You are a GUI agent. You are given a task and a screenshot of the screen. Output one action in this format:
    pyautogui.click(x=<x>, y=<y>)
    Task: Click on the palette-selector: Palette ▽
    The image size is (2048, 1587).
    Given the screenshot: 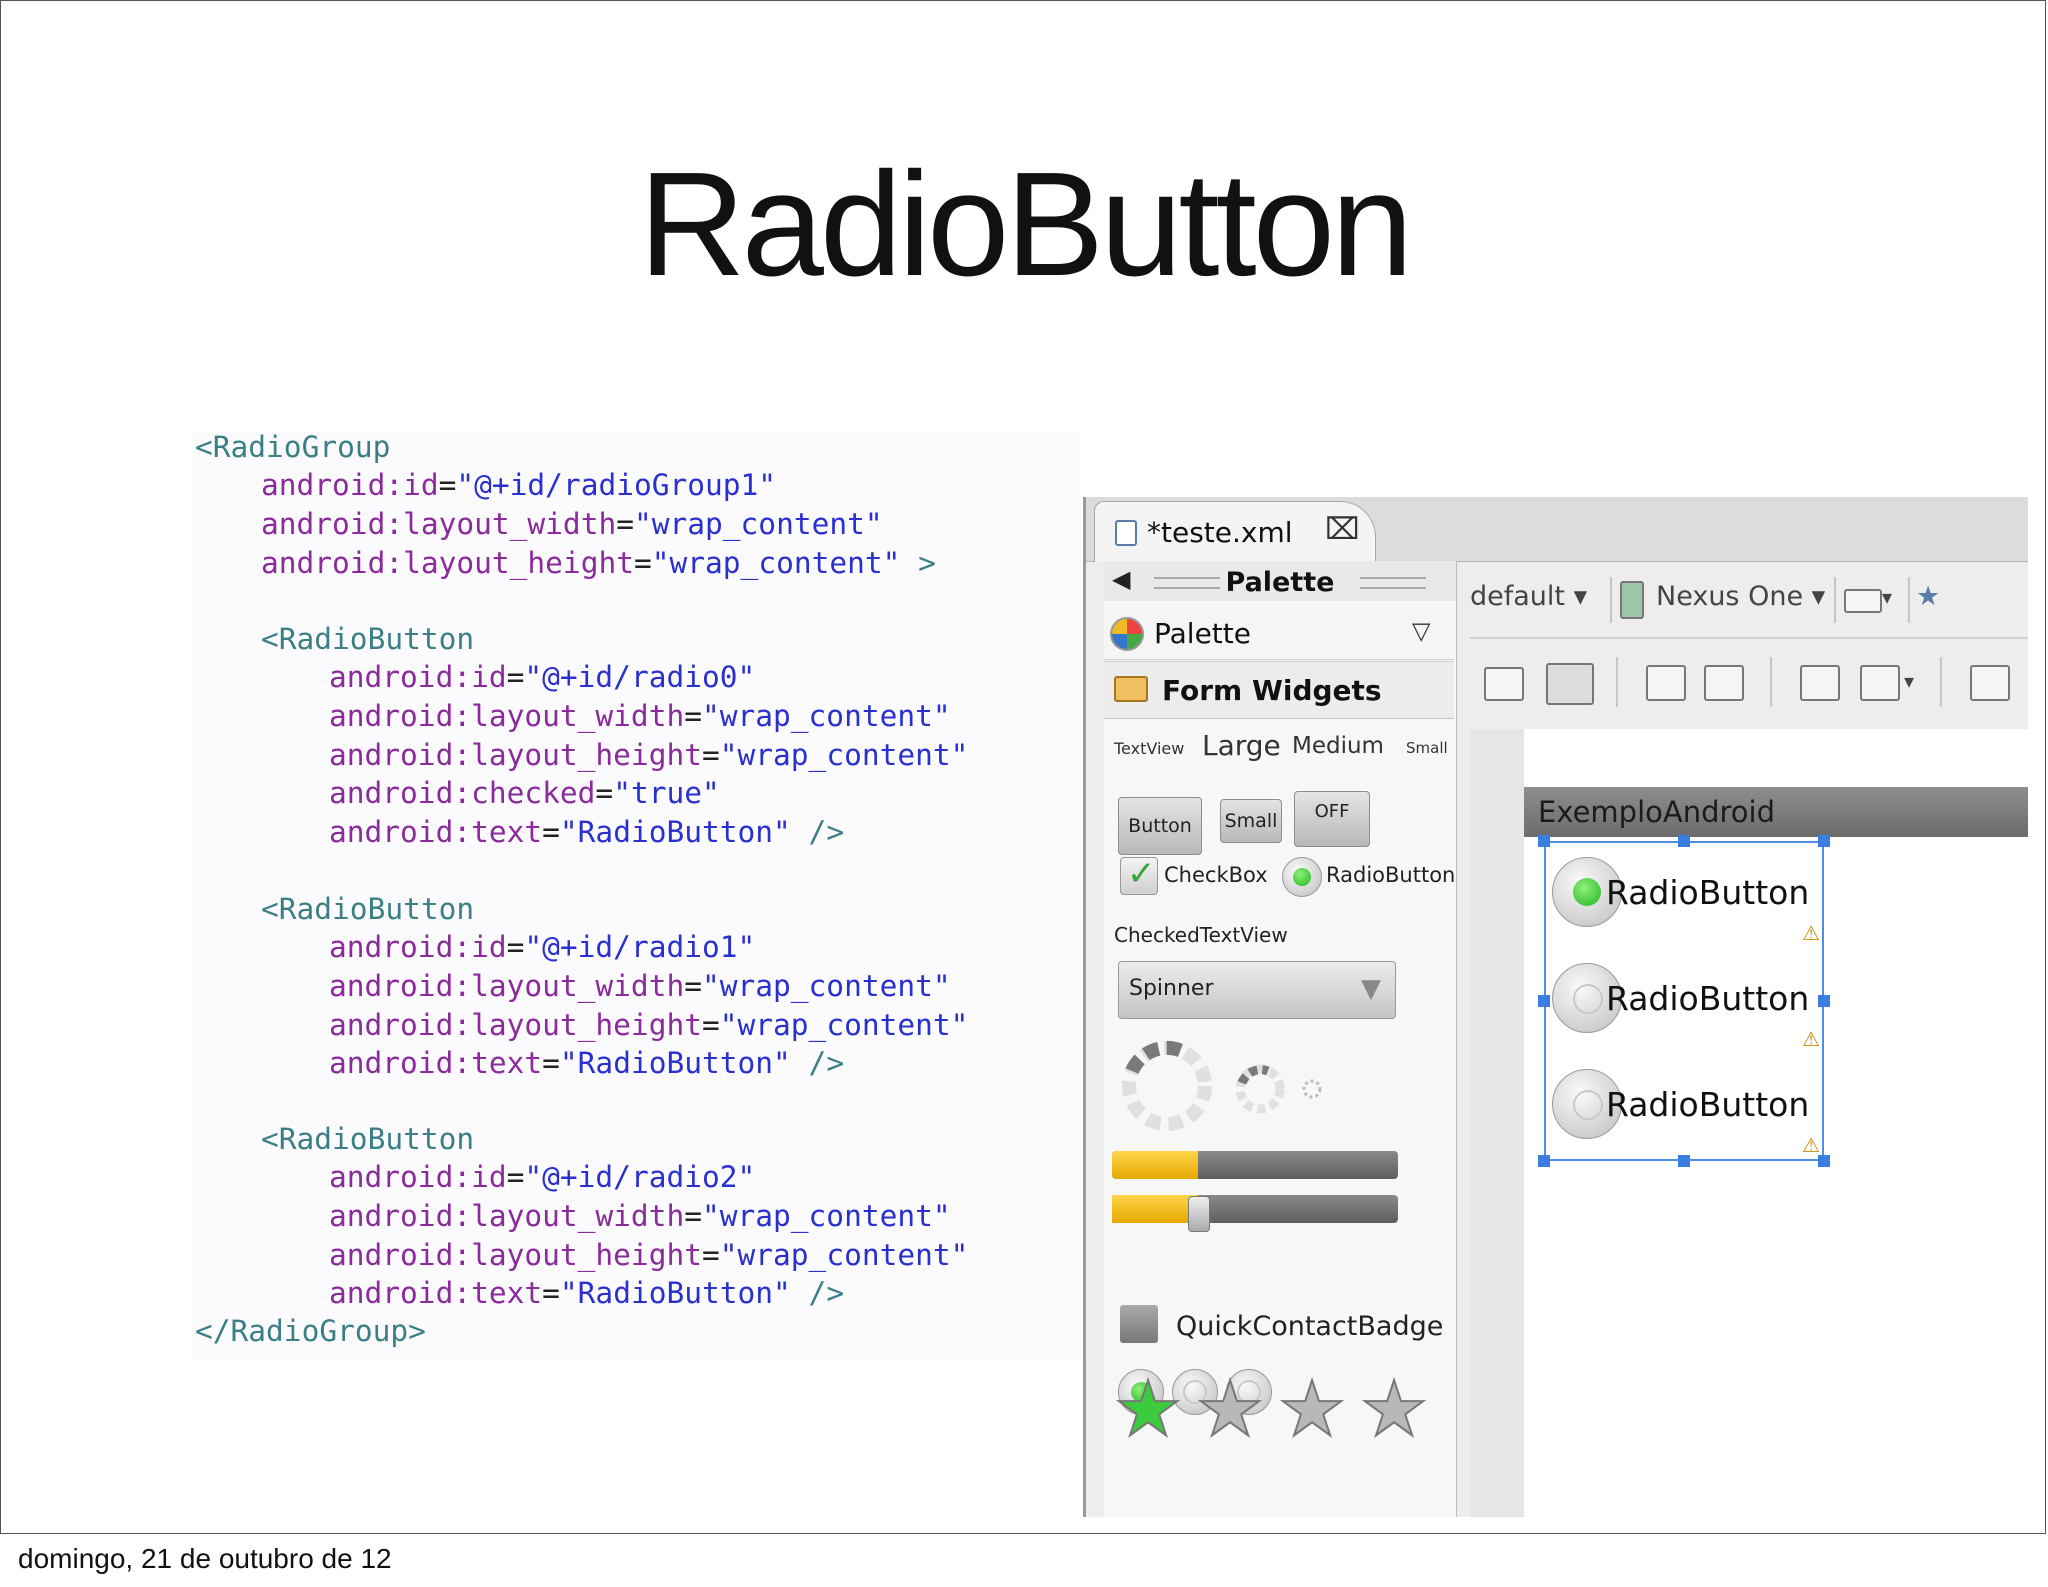 What is the action you would take?
    pyautogui.click(x=1279, y=632)
    